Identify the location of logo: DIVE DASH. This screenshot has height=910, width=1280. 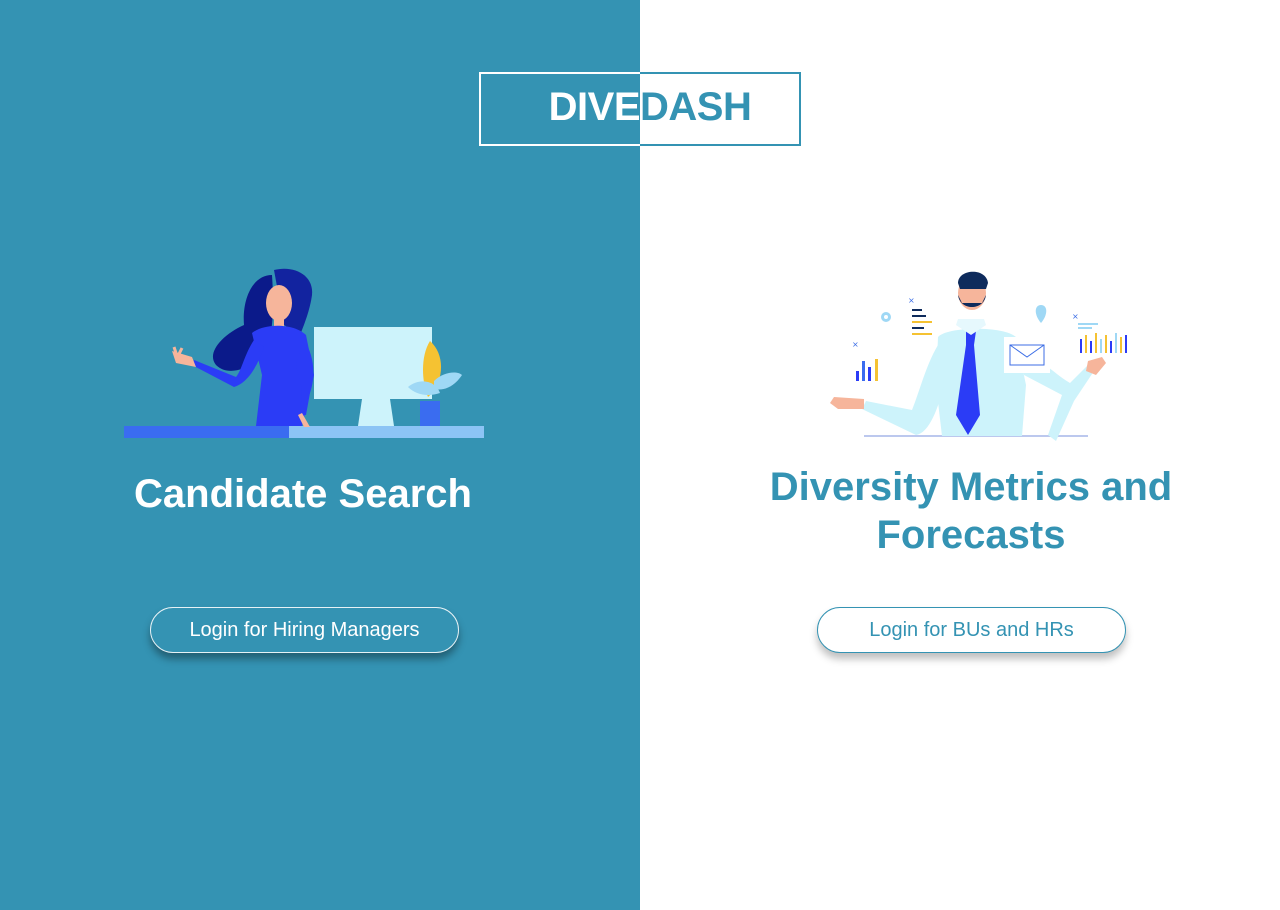
(640, 109).